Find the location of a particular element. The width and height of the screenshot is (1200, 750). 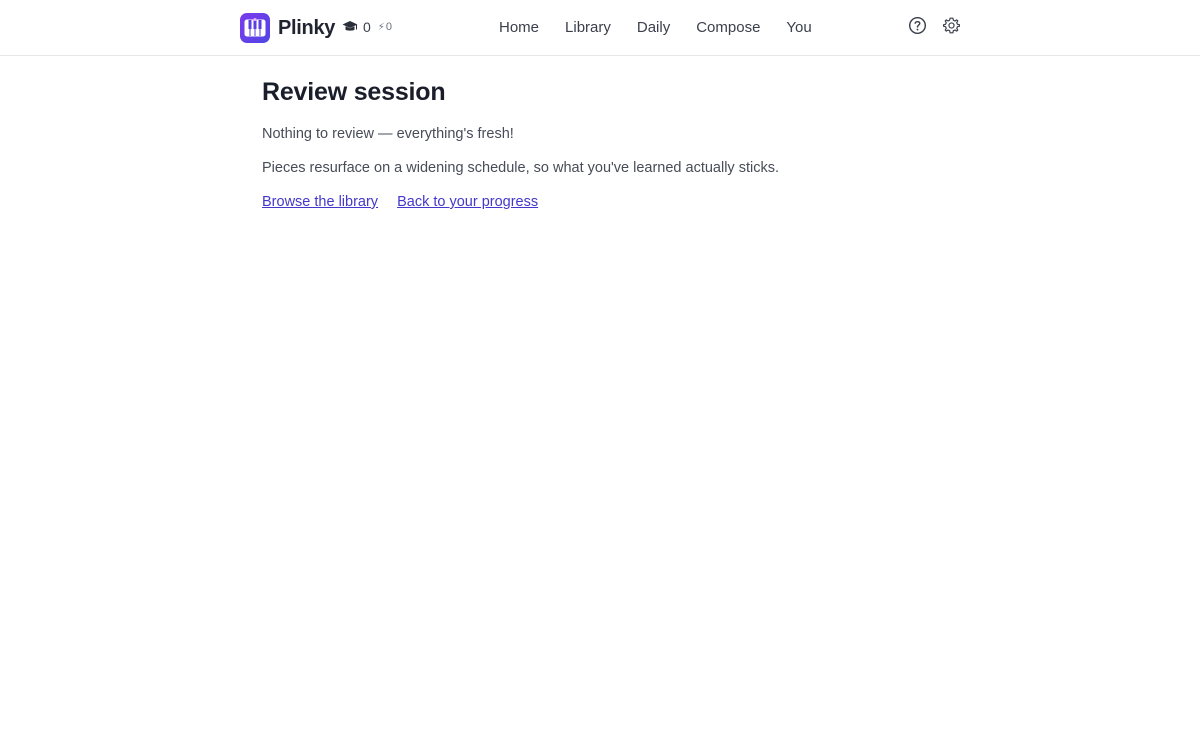

page-title: Review session is located at coordinates (354, 92).